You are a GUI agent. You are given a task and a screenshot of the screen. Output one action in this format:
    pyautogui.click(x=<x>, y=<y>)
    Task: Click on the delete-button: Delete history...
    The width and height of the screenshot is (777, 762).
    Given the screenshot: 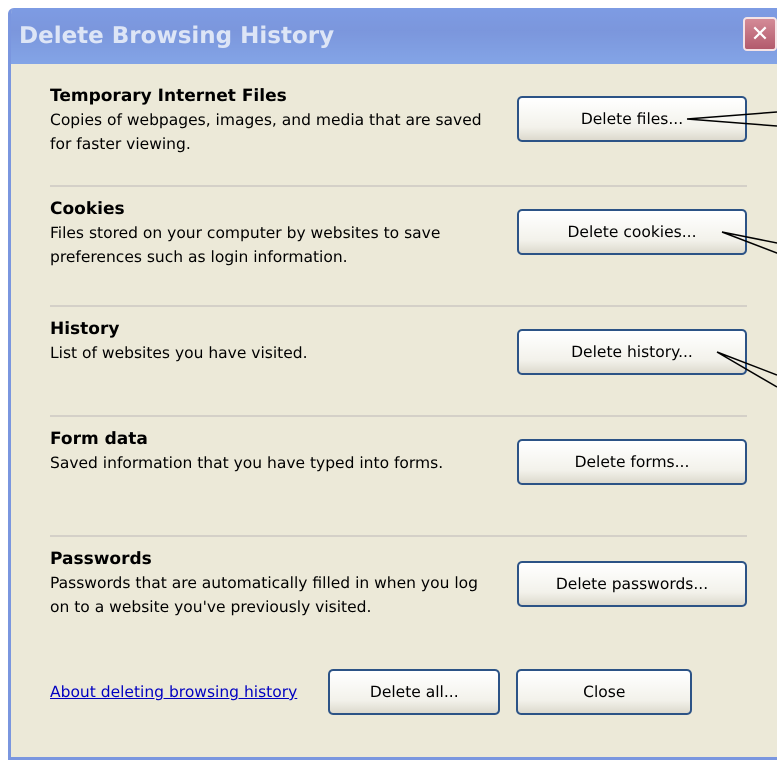 What is the action you would take?
    pyautogui.click(x=632, y=352)
    